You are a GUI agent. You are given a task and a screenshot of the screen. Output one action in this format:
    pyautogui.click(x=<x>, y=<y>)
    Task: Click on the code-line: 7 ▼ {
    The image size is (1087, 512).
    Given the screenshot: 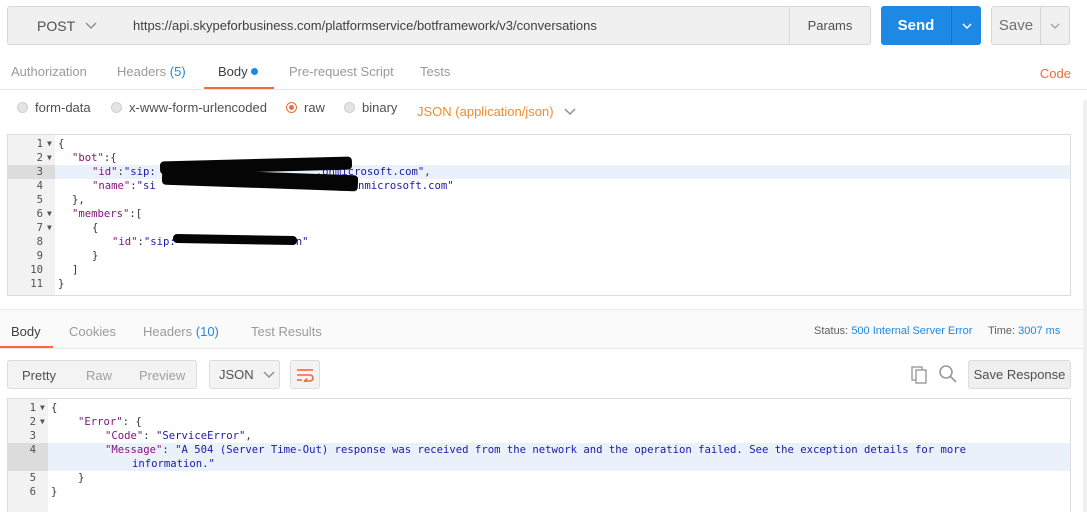 What is the action you would take?
    pyautogui.click(x=539, y=228)
    